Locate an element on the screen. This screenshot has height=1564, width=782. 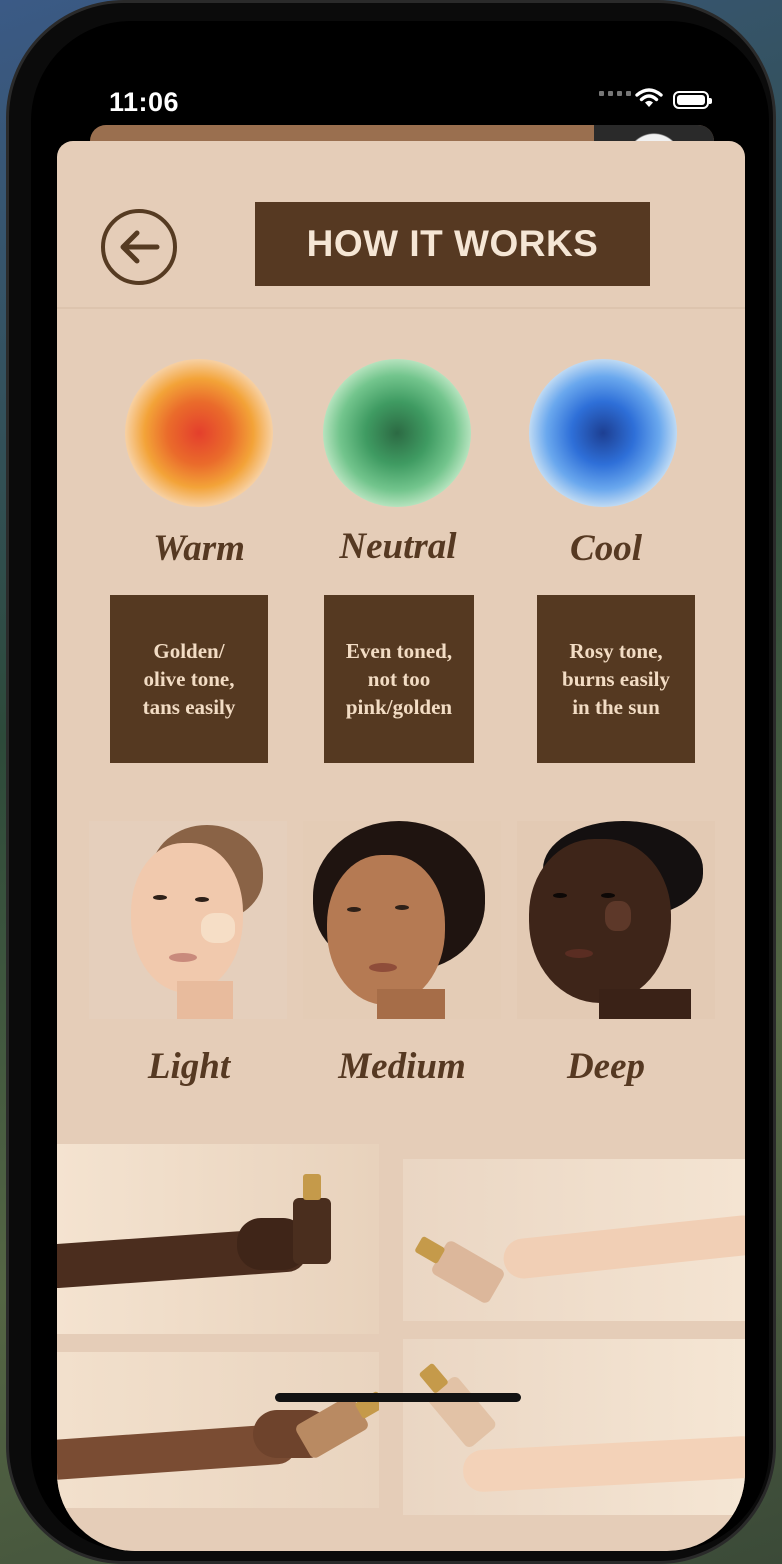
depth-label-medium: Medium is located at coordinates (402, 1066).